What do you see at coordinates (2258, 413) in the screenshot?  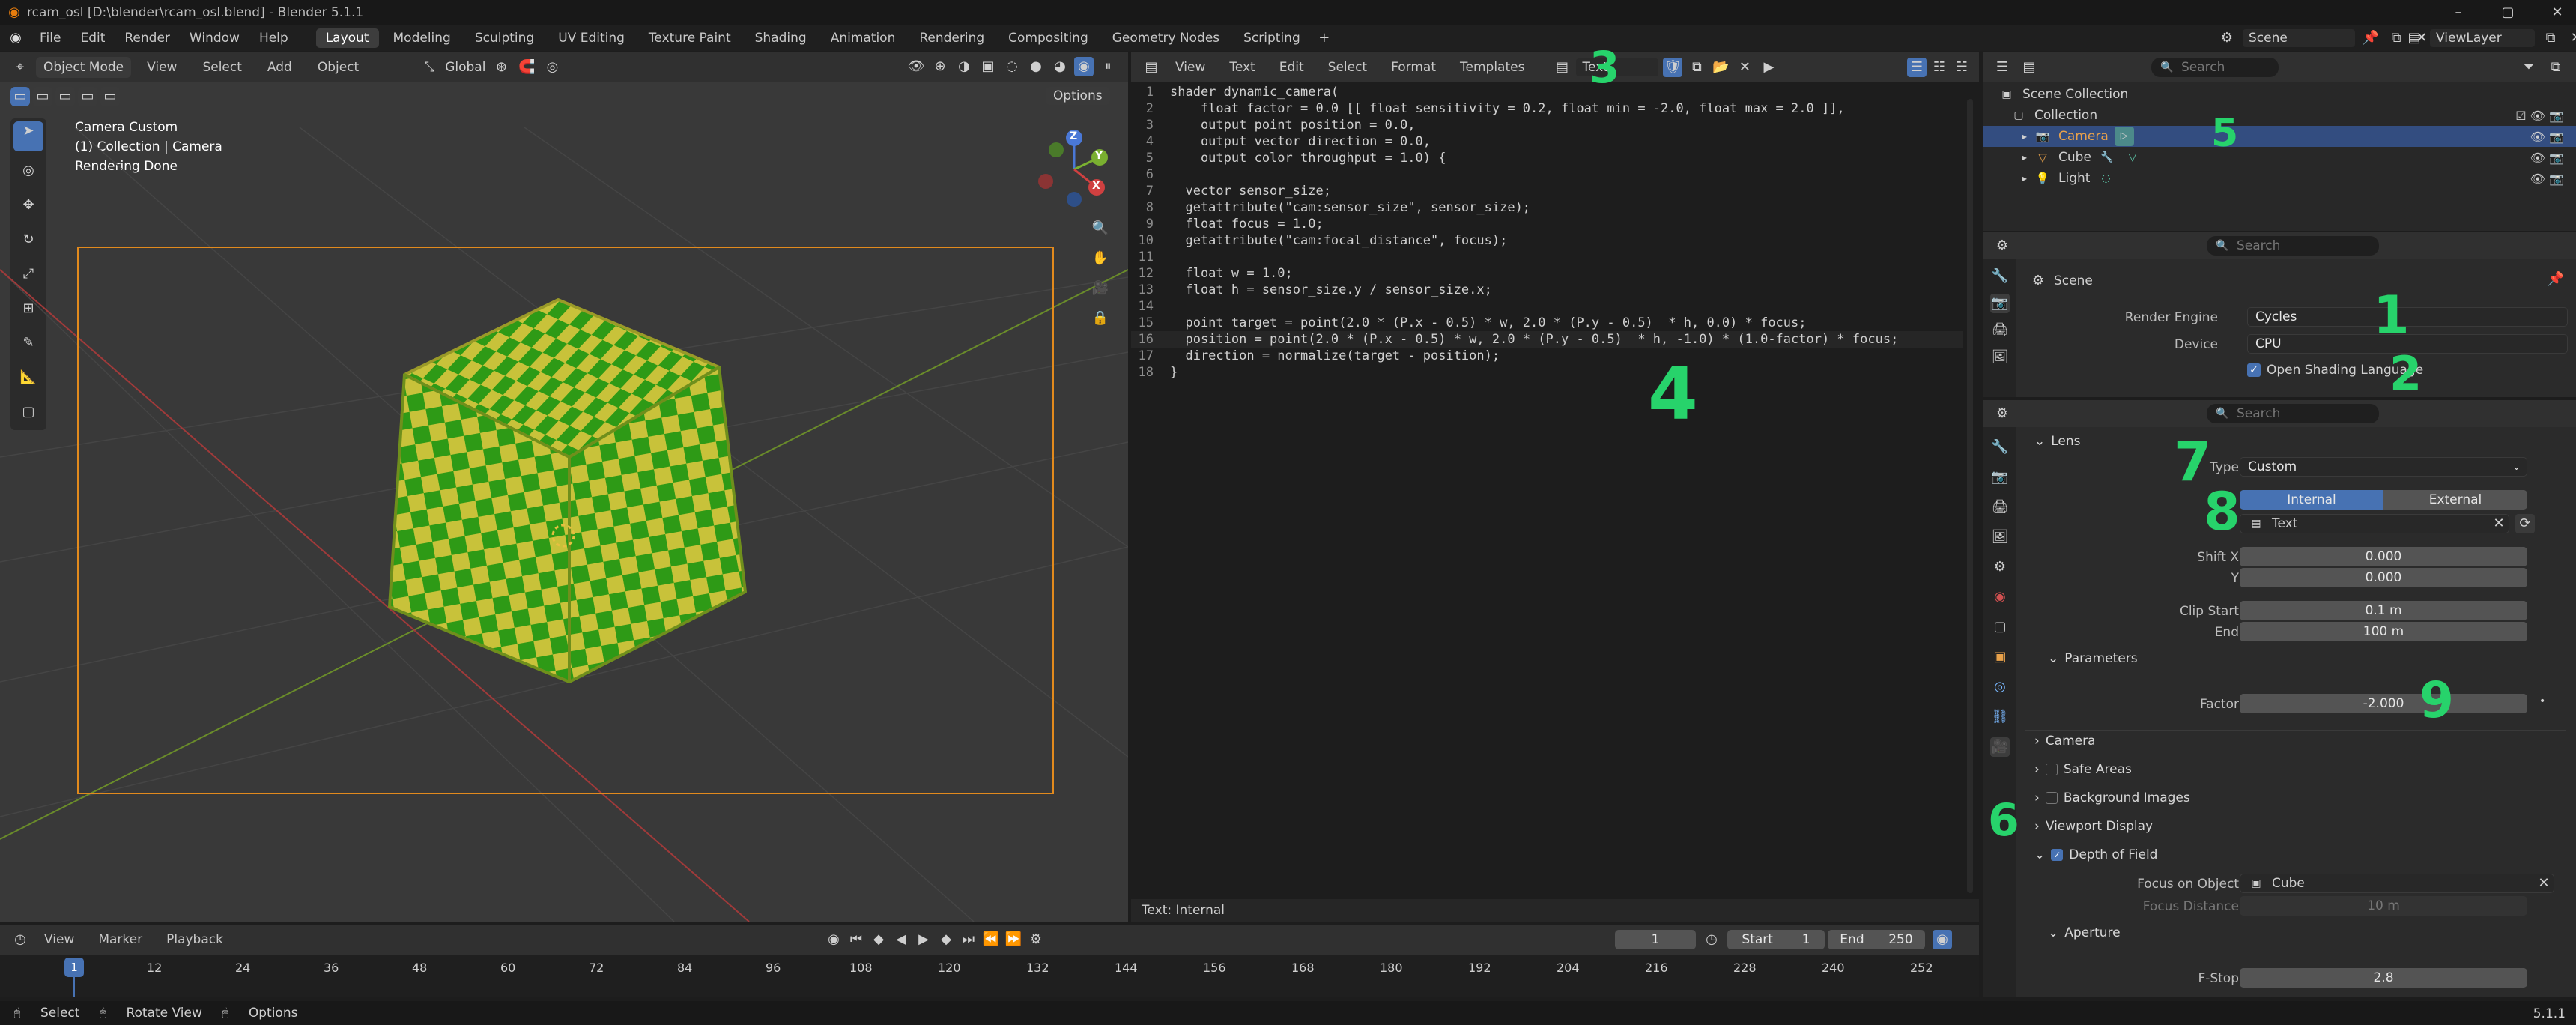 I see `camera-search-input: Search` at bounding box center [2258, 413].